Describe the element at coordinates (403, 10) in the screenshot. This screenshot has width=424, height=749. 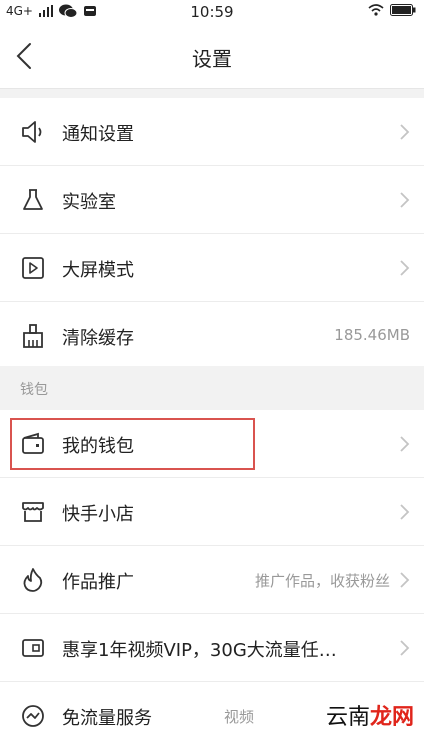
I see `battery-icon` at that location.